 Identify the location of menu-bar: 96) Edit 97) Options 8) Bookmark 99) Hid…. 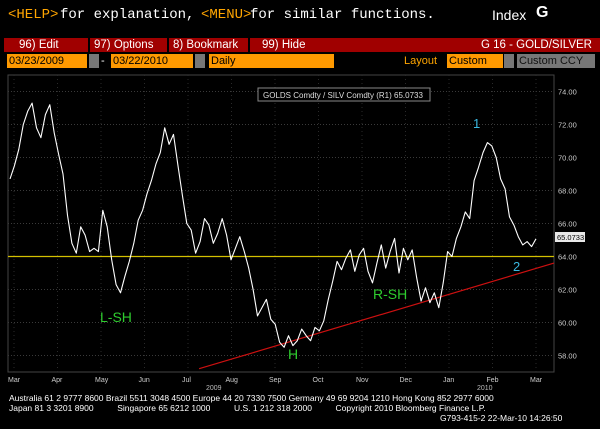
(302, 45).